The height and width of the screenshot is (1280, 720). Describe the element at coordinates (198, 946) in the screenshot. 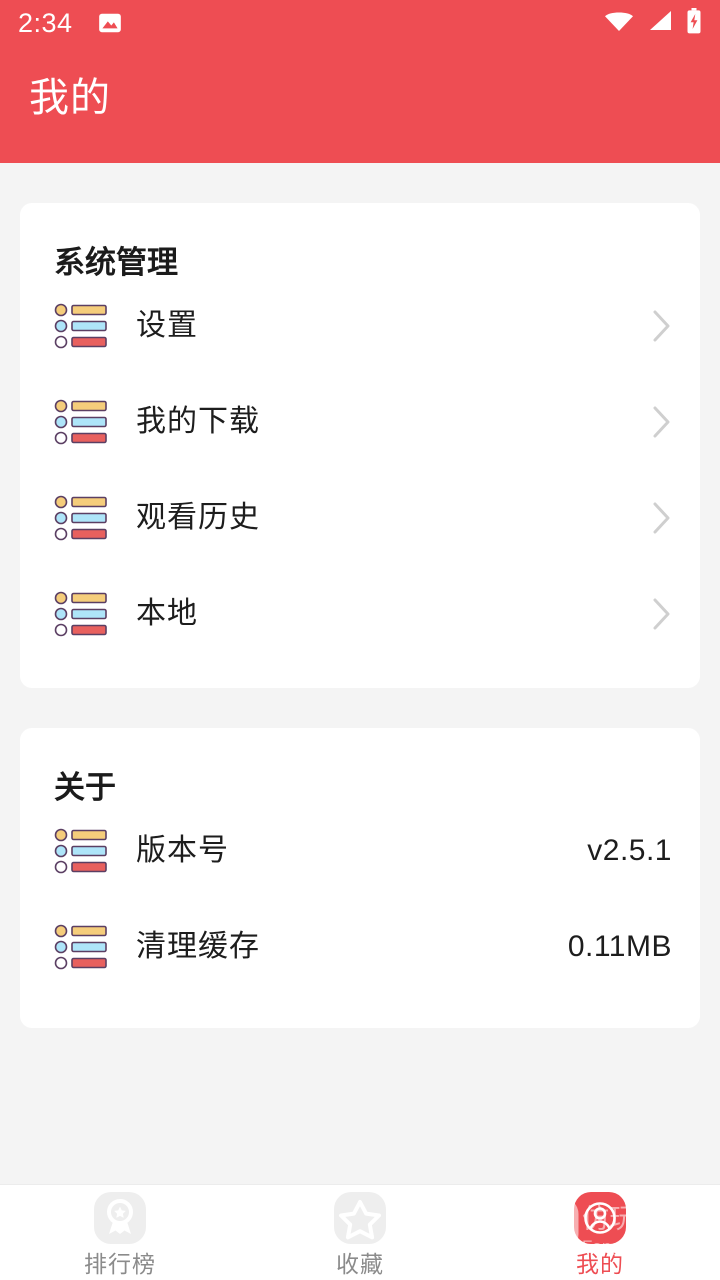

I see `list-item-label: 清理缓存` at that location.